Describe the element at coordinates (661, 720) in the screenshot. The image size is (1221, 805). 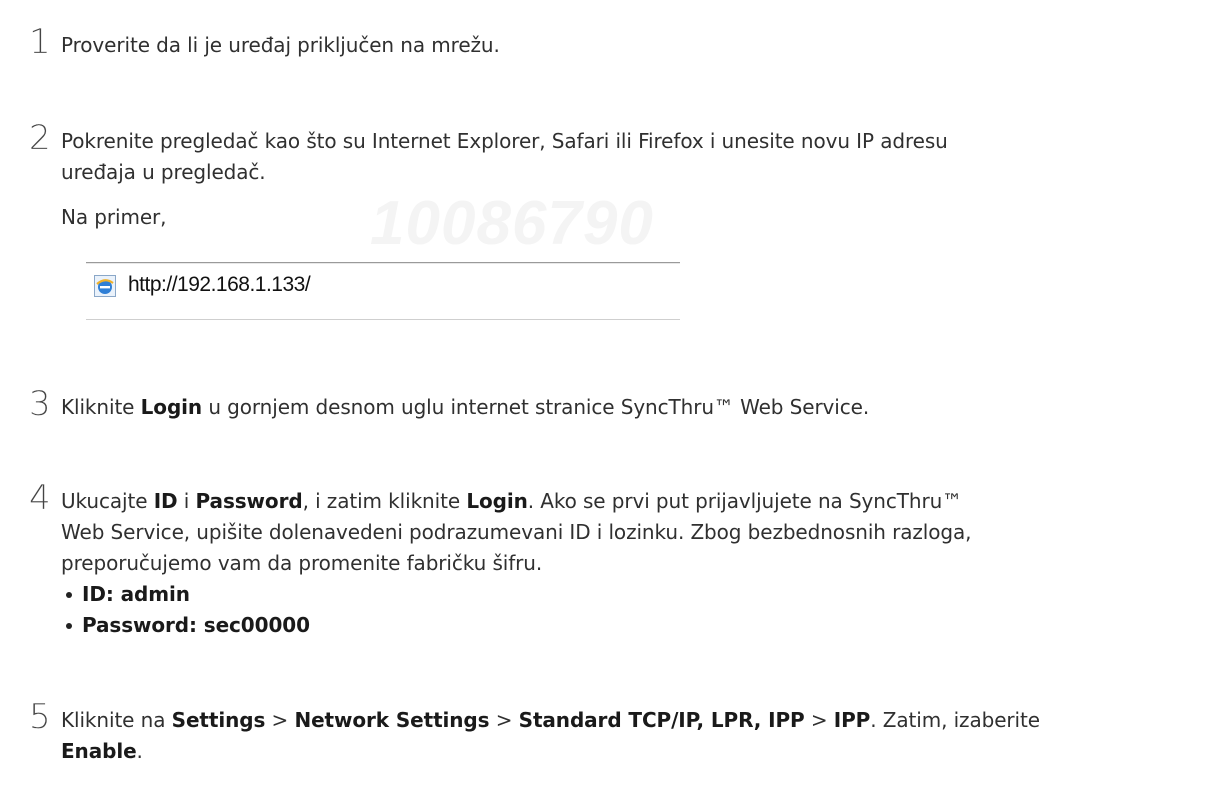
I see `menu-path-standard-tcpip: Standard TCP/IP, LPR, IPP` at that location.